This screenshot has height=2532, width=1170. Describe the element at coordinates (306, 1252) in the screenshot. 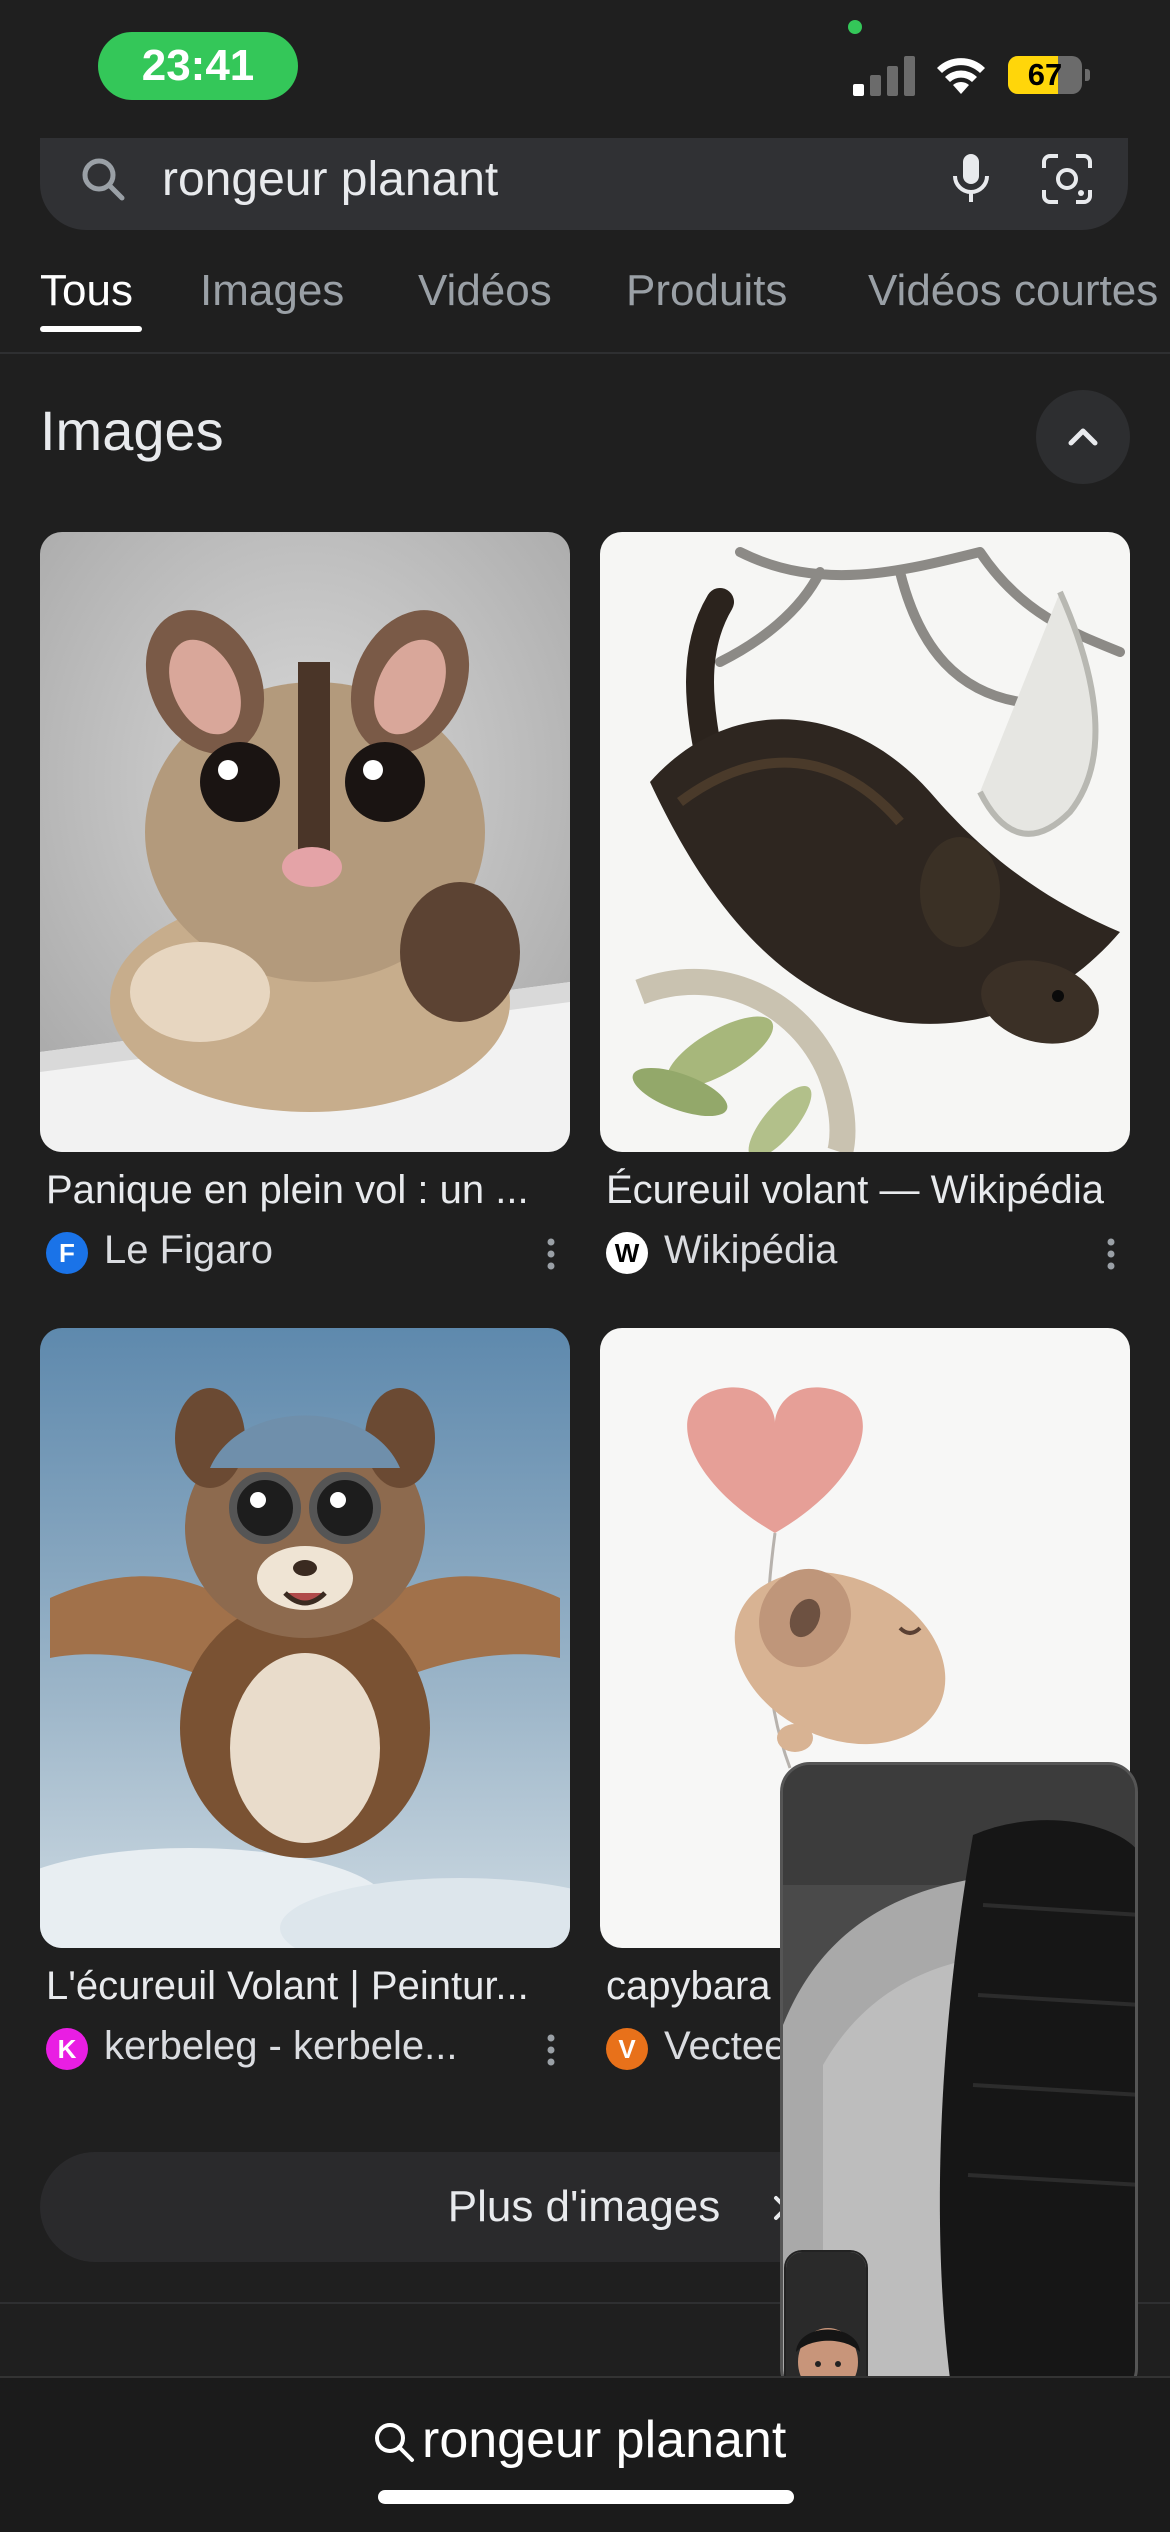

I see `image-result-source: F Le Figaro` at that location.